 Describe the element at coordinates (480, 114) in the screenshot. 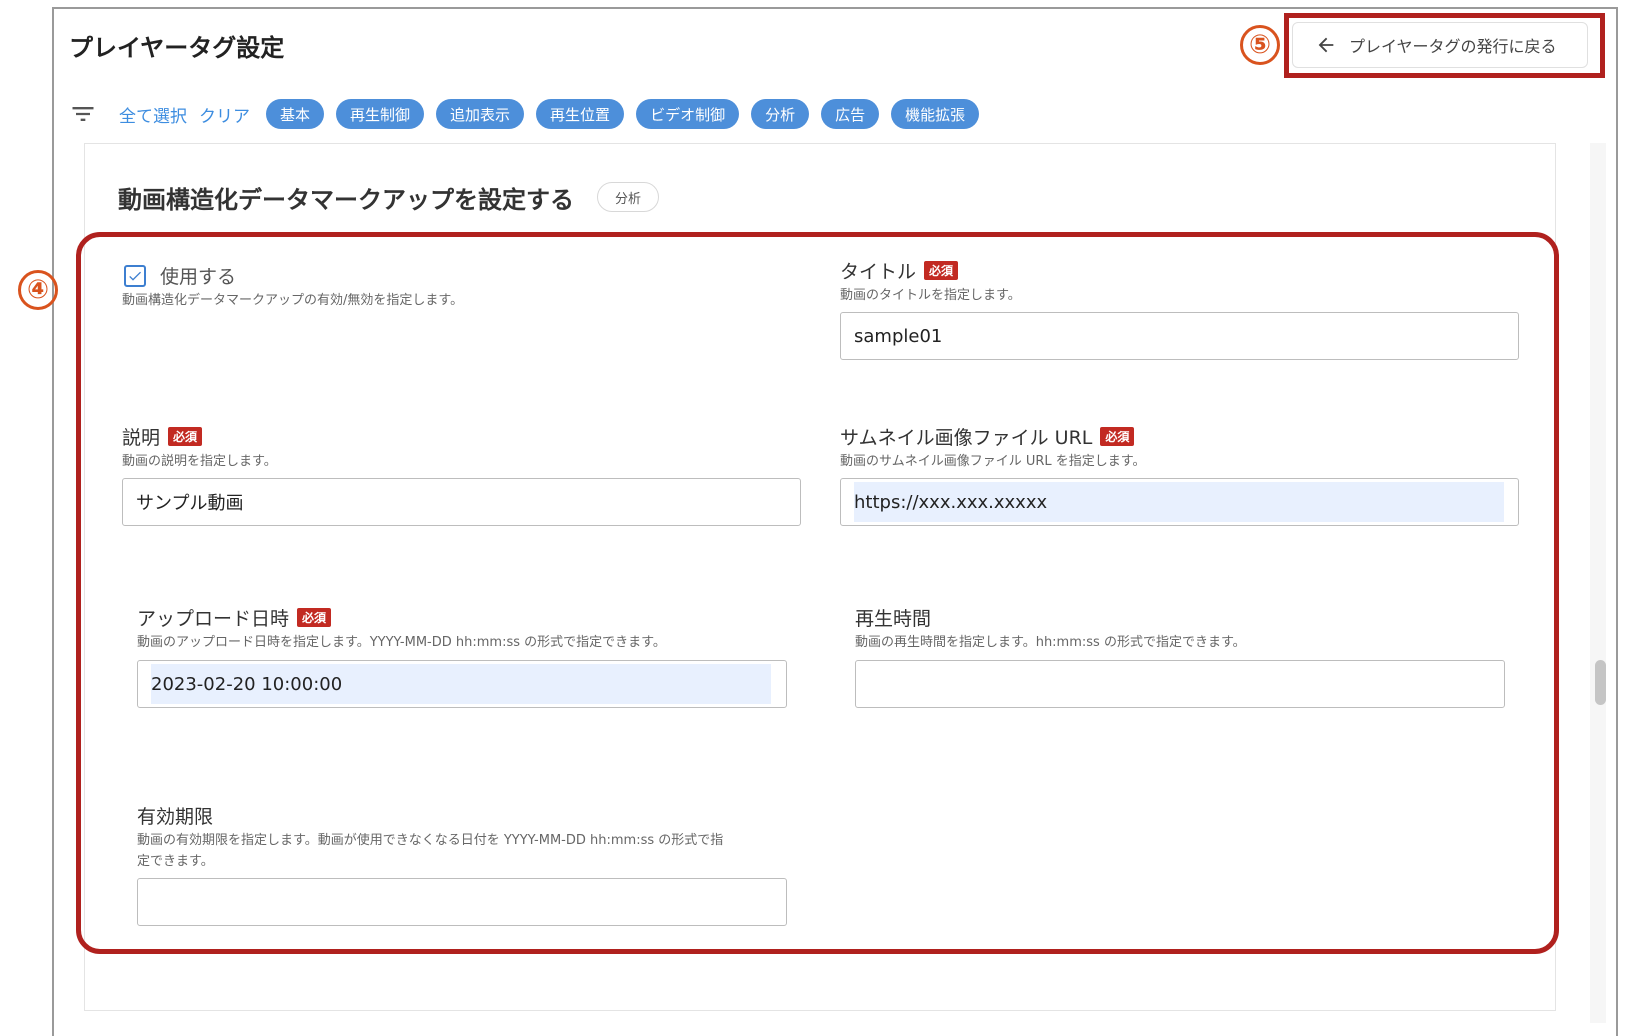

I see `chip-additional-display: 追加表示` at that location.